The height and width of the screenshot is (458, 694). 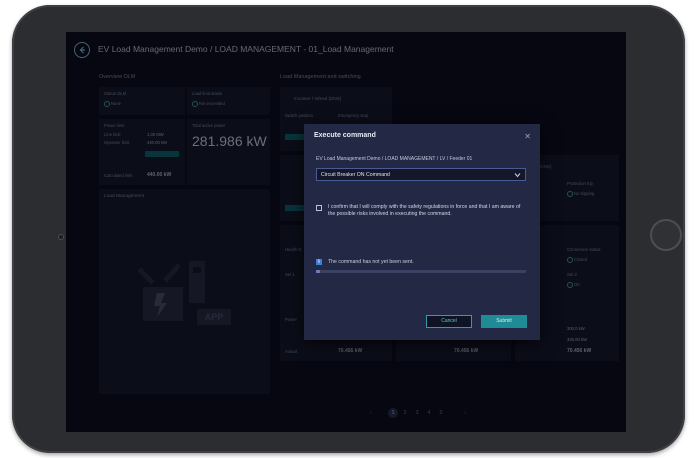 What do you see at coordinates (527, 136) in the screenshot?
I see `close-icon: ✕` at bounding box center [527, 136].